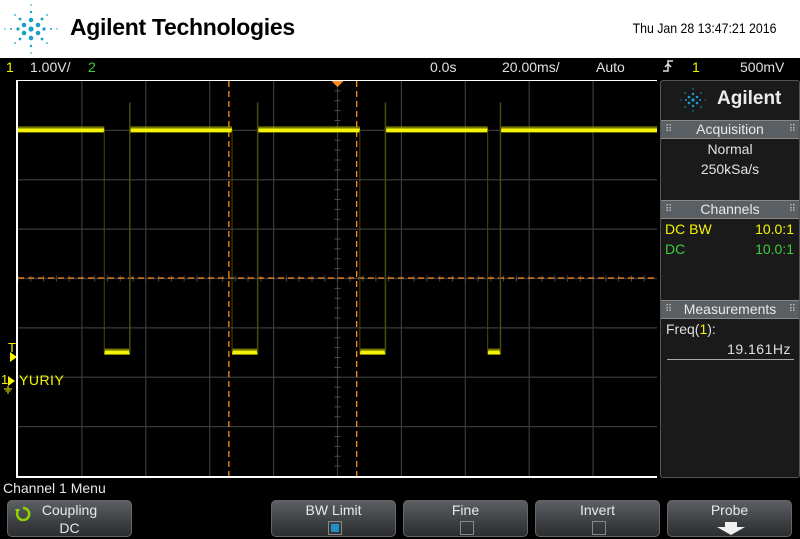 This screenshot has height=539, width=800. What do you see at coordinates (531, 67) in the screenshot?
I see `time-scale: 20.00ms/` at bounding box center [531, 67].